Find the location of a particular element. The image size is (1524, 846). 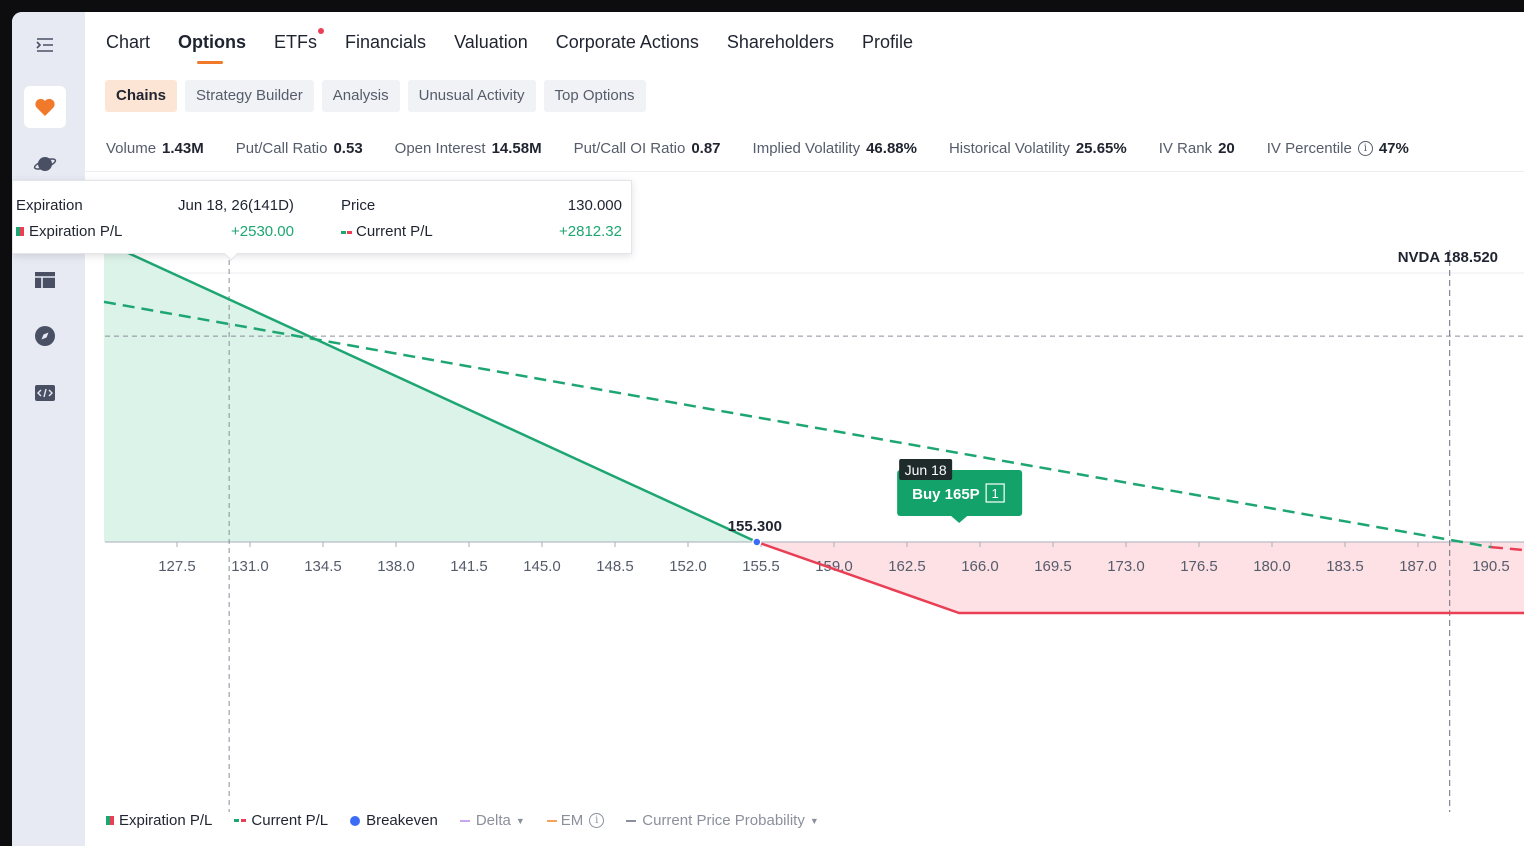

position-marker: Jun 18 Buy 165P 1 is located at coordinates (960, 491).